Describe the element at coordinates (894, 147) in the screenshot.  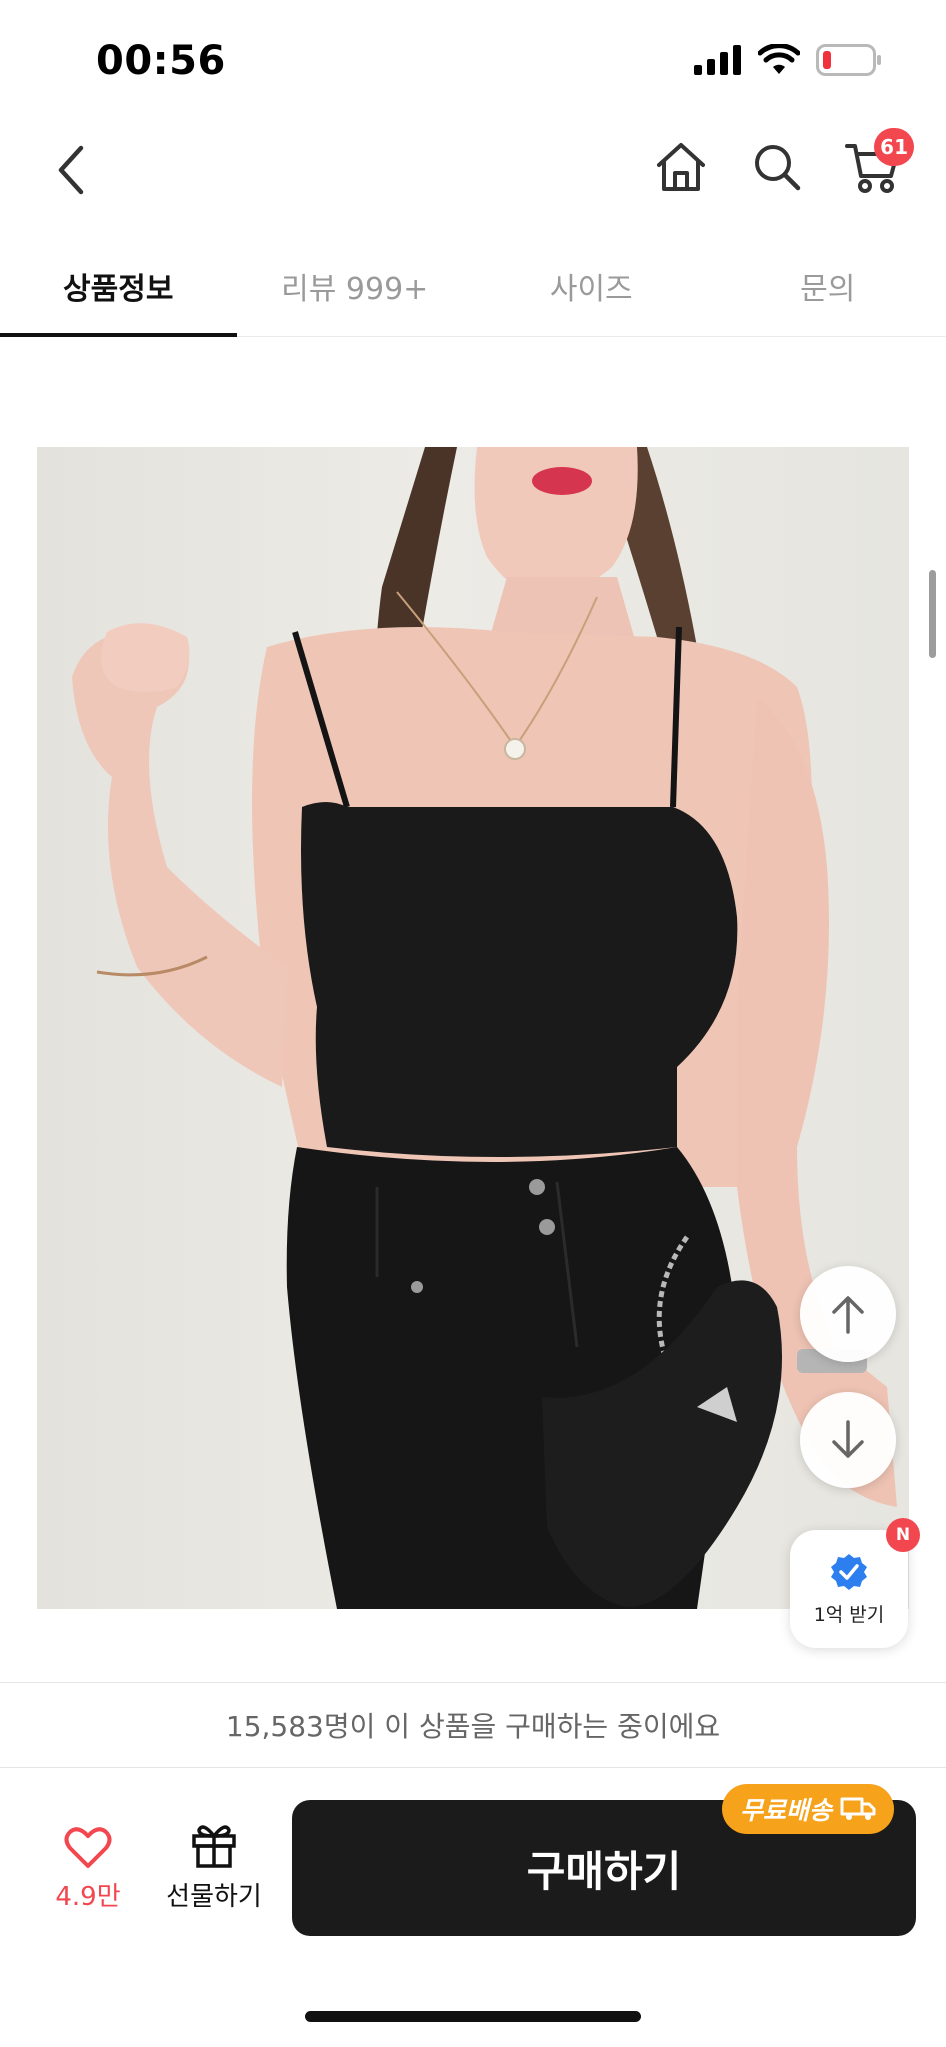
I see `cart-count-badge: 61` at that location.